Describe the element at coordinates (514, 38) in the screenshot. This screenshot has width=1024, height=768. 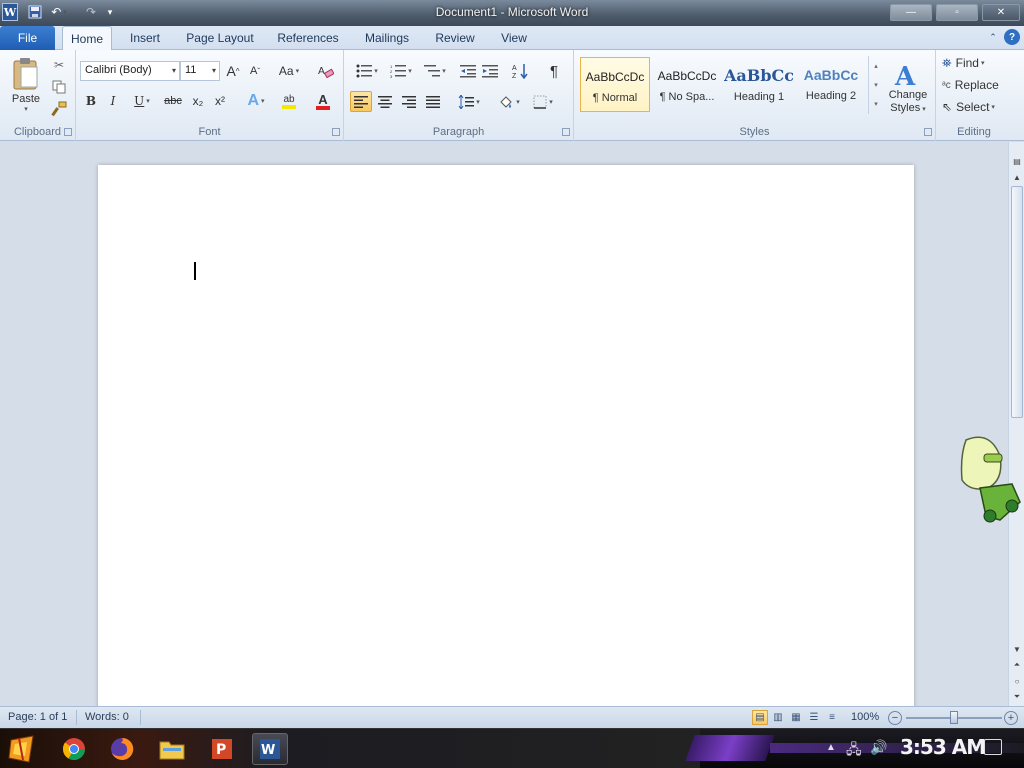
I see `tab-view: View` at that location.